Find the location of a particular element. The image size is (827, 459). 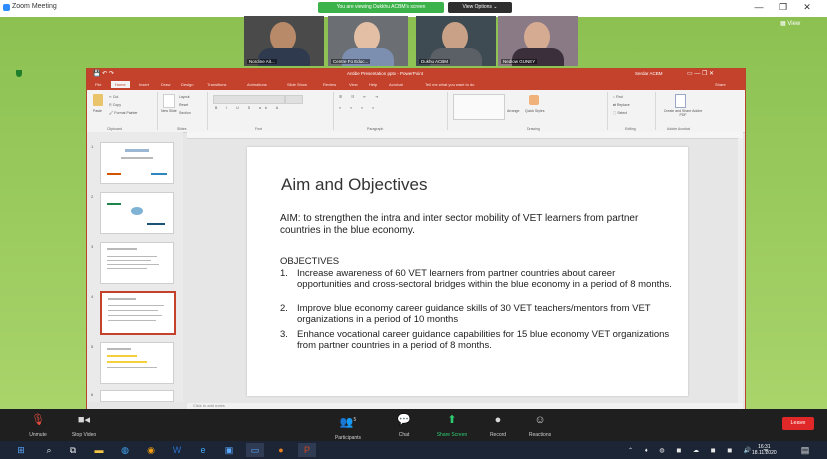

align-buttons: ≡ ≡ ≡ ≡ is located at coordinates (358, 108).